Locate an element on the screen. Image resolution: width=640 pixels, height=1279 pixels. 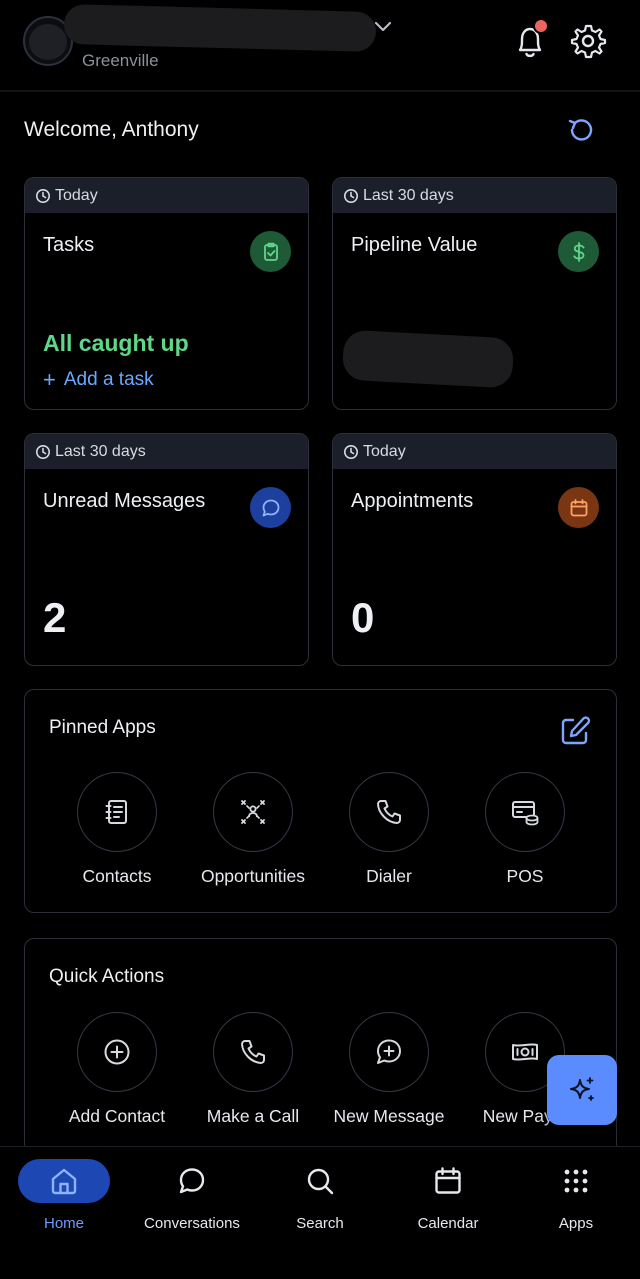
tasks-status: All caught up is located at coordinates (116, 343).